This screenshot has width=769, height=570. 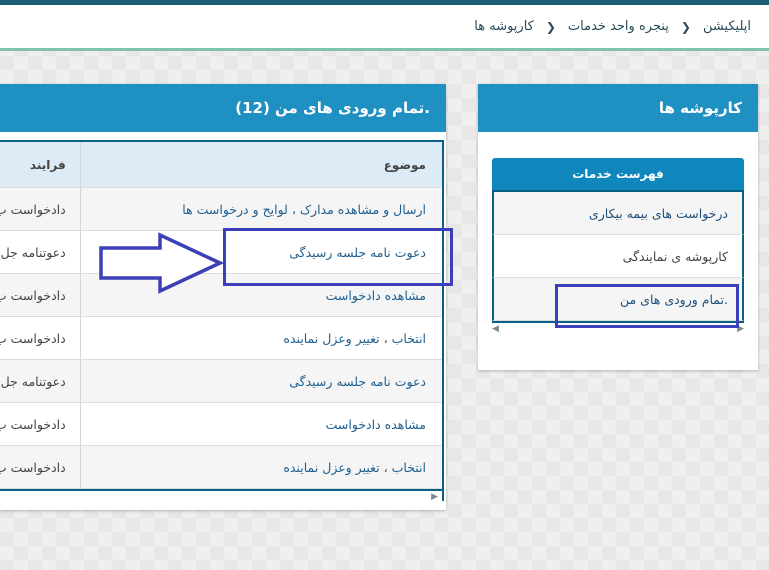 I want to click on scroll-left-icon: ◀, so click(x=495, y=329).